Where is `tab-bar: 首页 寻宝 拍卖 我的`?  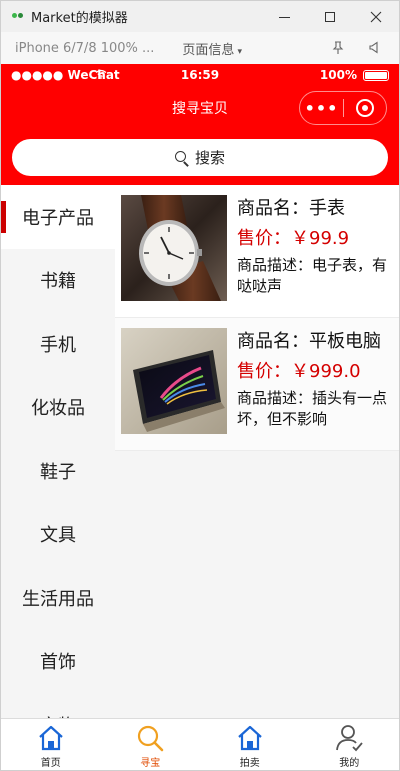 tab-bar: 首页 寻宝 拍卖 我的 is located at coordinates (200, 744).